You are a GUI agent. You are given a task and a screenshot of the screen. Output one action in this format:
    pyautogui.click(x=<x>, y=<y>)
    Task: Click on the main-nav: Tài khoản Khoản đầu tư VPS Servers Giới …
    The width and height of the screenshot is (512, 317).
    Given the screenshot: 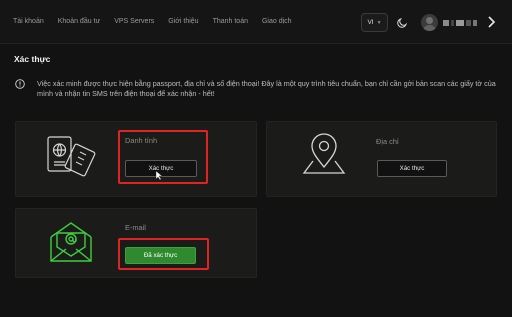 What is the action you would take?
    pyautogui.click(x=159, y=21)
    